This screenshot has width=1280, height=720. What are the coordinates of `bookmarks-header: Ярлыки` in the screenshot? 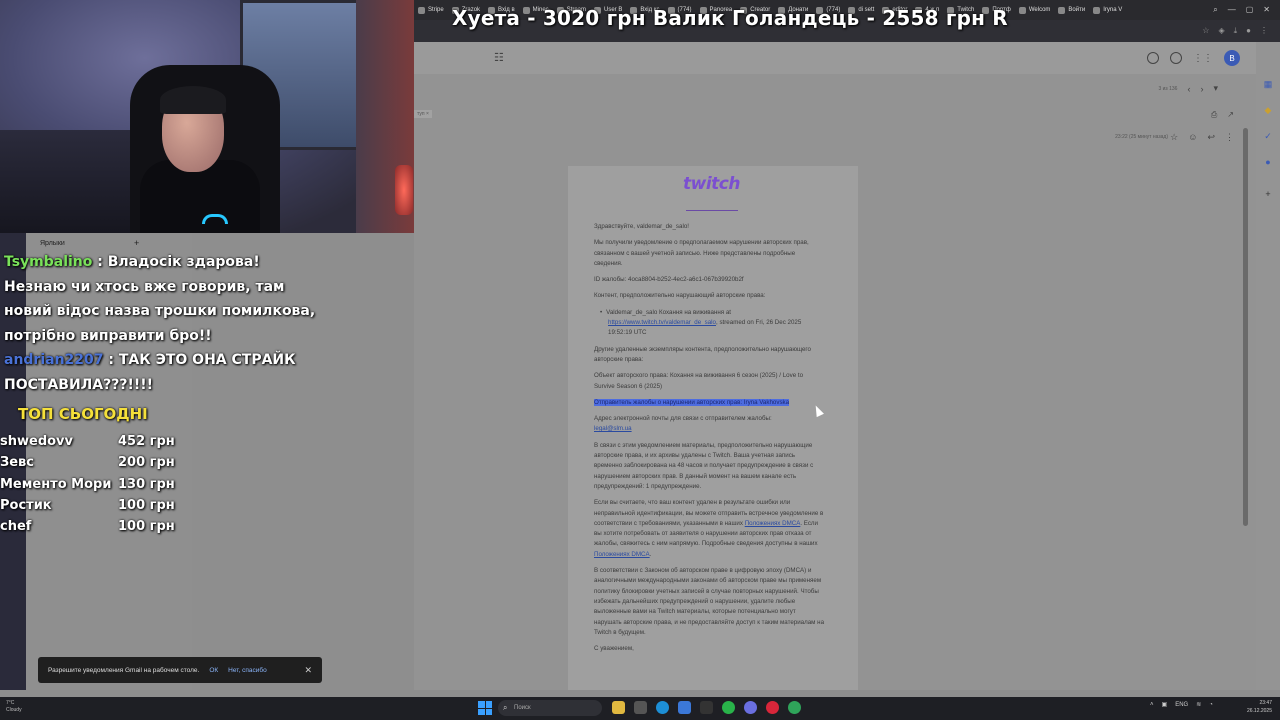 It's located at (52, 243).